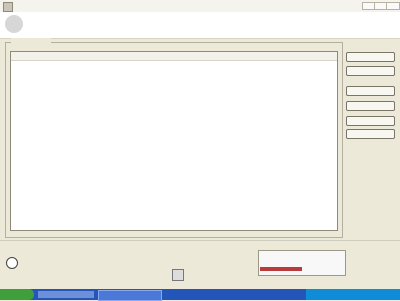  What do you see at coordinates (17, 294) in the screenshot?
I see `start-button` at bounding box center [17, 294].